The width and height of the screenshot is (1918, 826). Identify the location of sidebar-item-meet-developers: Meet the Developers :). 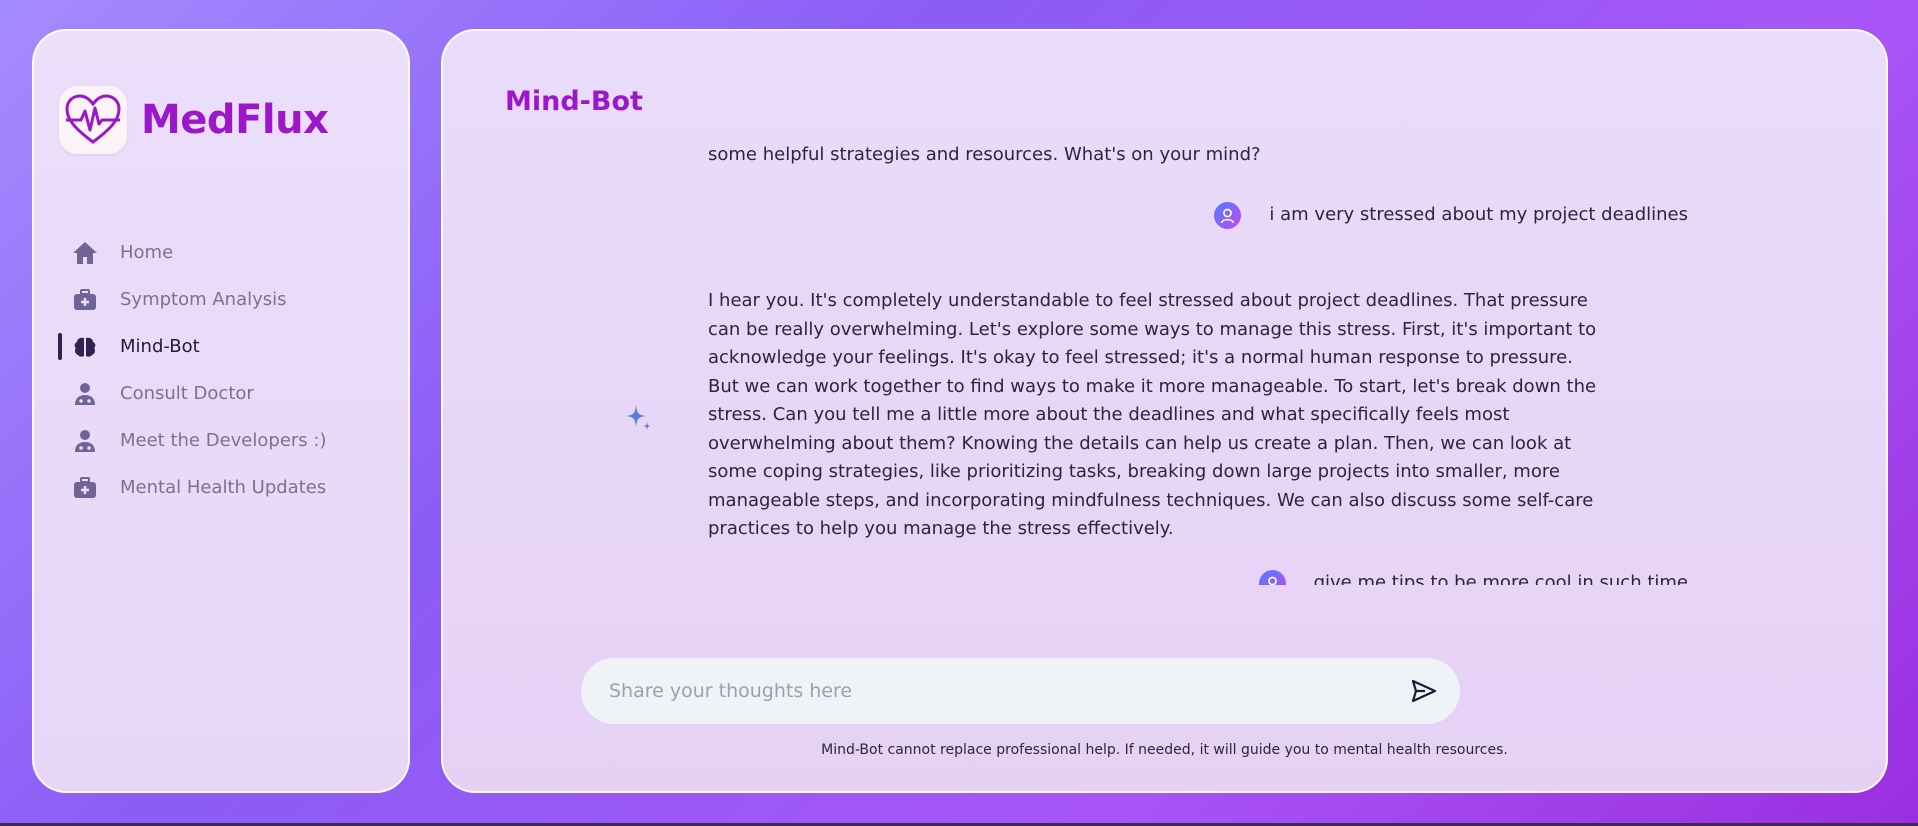
(221, 440).